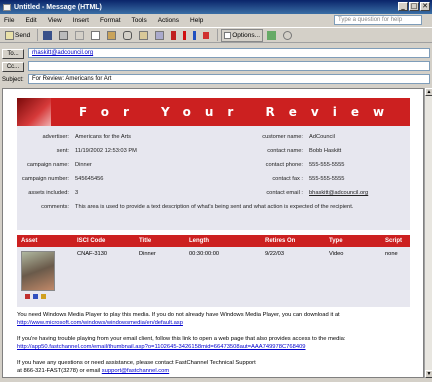 Image resolution: width=432 pixels, height=382 pixels. What do you see at coordinates (414, 6) in the screenshot?
I see `maximize-button: □` at bounding box center [414, 6].